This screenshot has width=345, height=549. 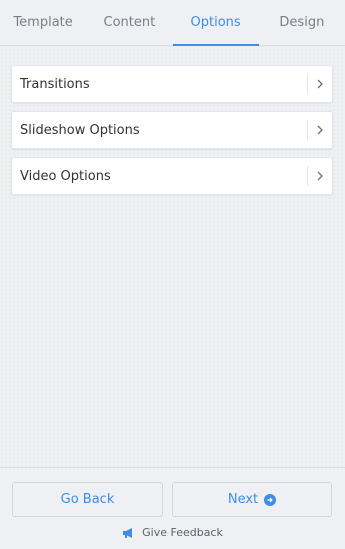 What do you see at coordinates (55, 84) in the screenshot?
I see `option-label: Transitions` at bounding box center [55, 84].